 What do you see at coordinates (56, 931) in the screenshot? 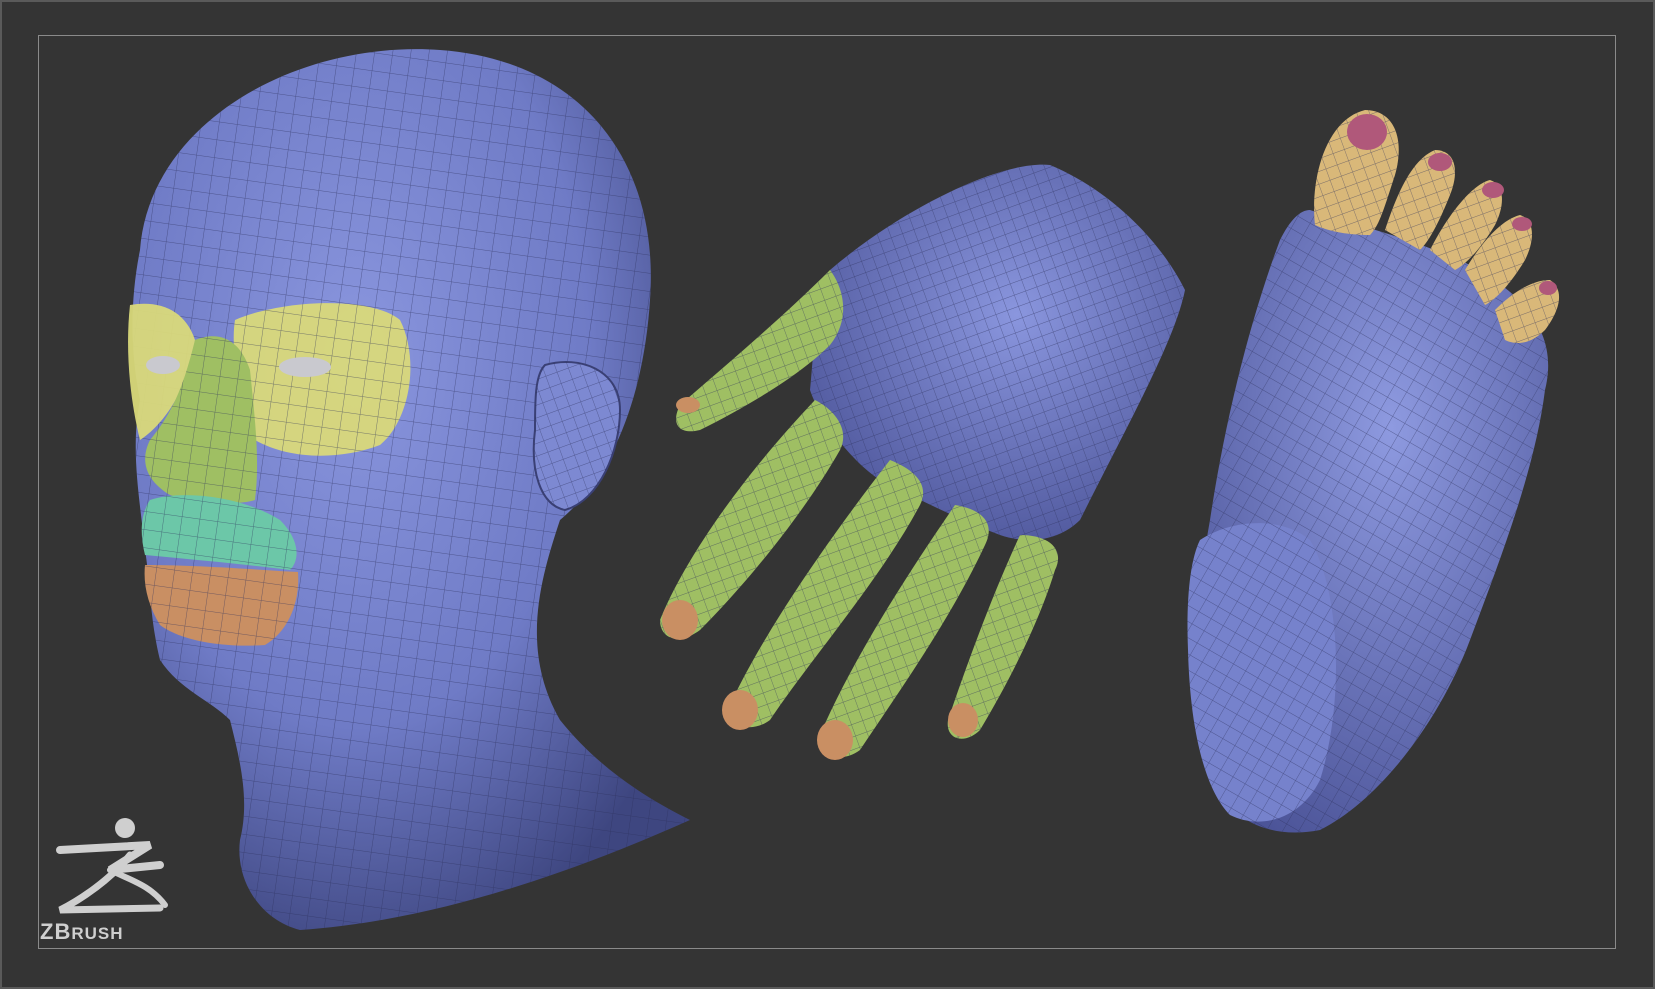
I see `logo-text-first: ZB` at bounding box center [56, 931].